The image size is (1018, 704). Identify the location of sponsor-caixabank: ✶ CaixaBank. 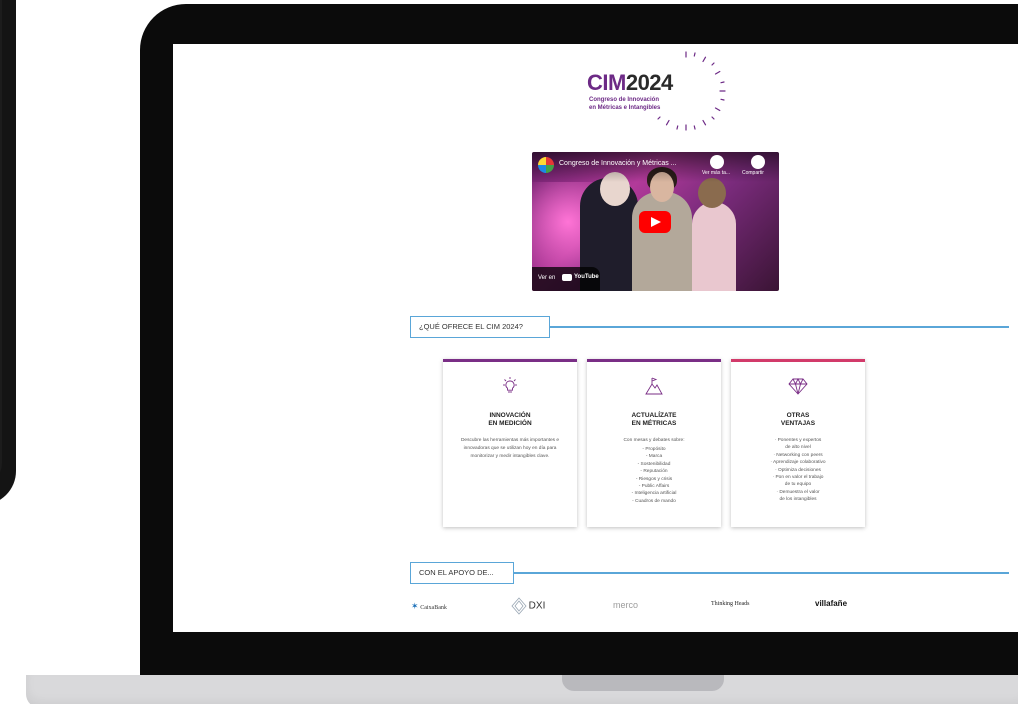
(429, 606).